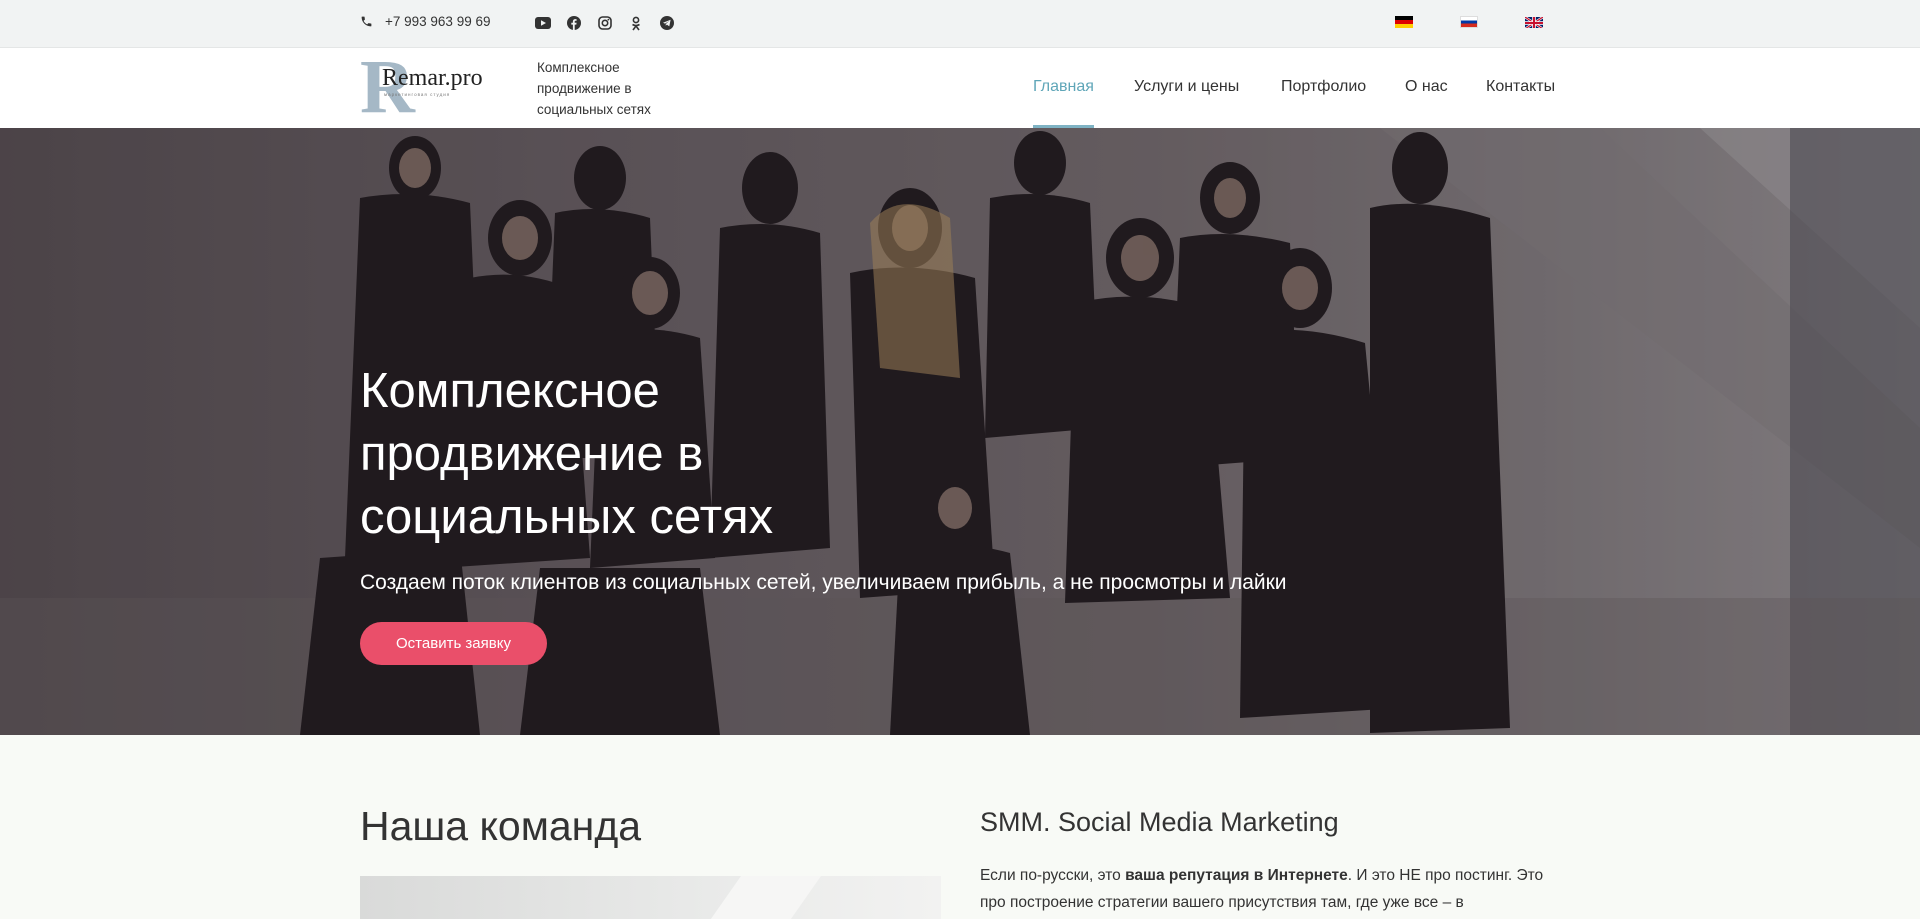 The height and width of the screenshot is (919, 1920). I want to click on youtube-icon, so click(543, 23).